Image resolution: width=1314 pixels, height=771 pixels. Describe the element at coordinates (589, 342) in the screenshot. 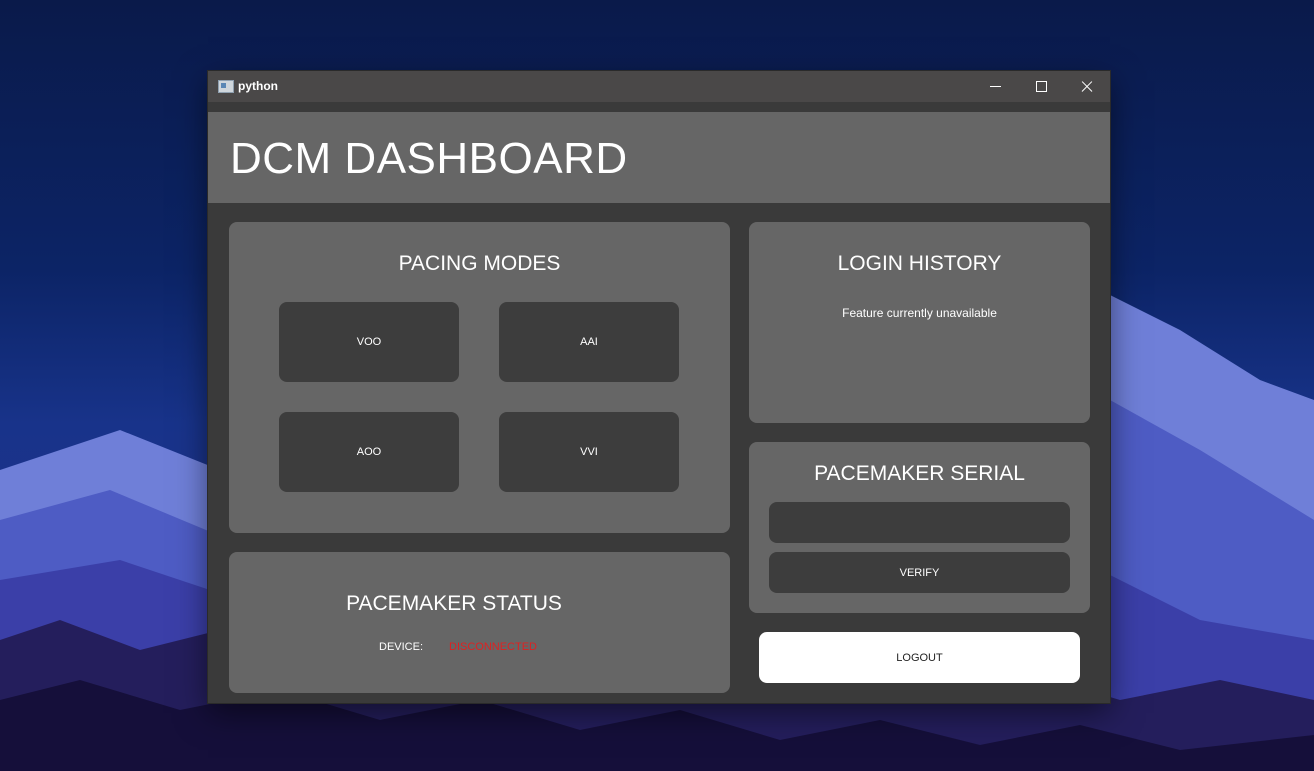

I see `mode-button-aai: AAI` at that location.